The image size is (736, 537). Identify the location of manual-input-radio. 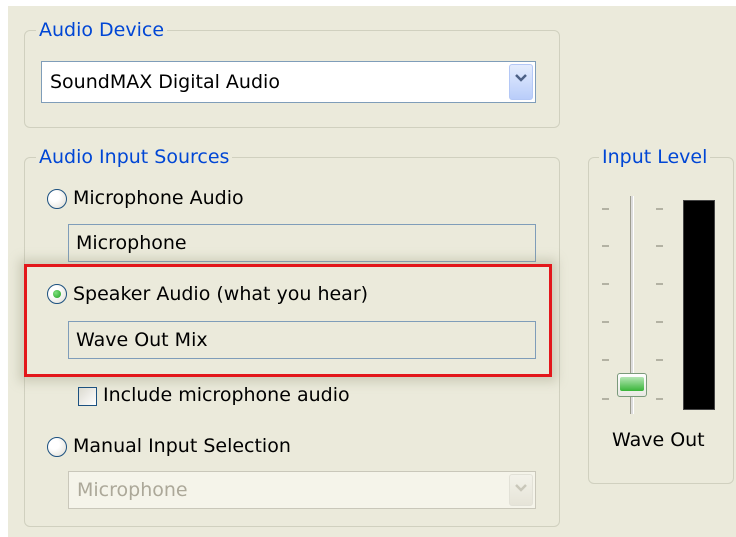
(57, 447).